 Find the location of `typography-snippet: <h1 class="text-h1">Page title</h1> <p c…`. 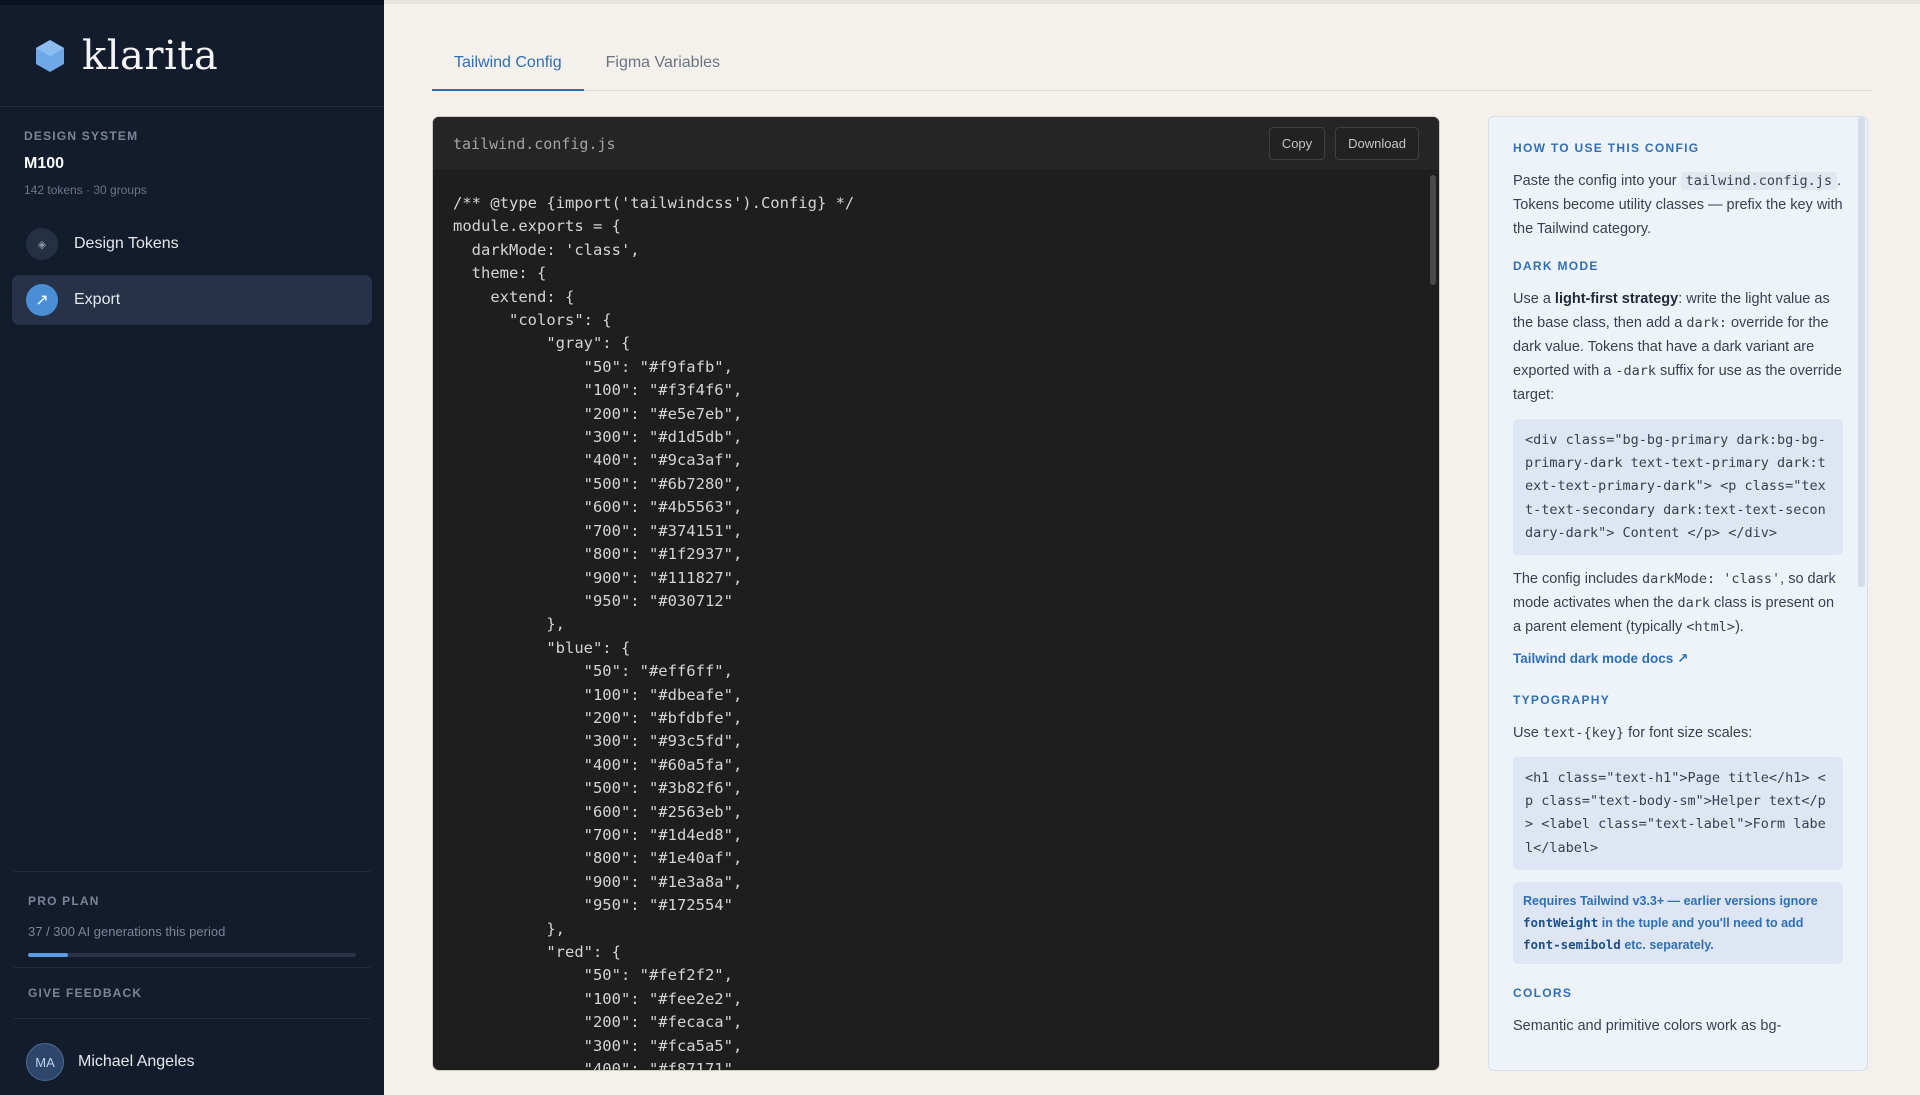

typography-snippet: <h1 class="text-h1">Page title</h1> <p c… is located at coordinates (1678, 813).